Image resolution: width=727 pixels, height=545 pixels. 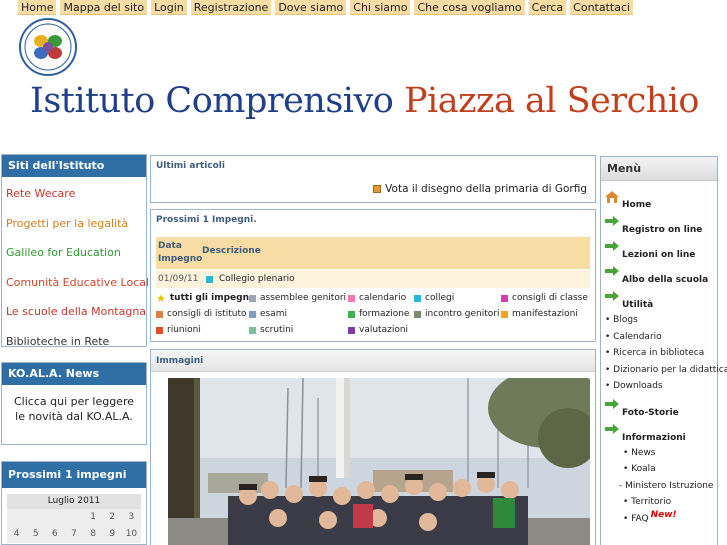 What do you see at coordinates (161, 298) in the screenshot?
I see `star-icon: ★` at bounding box center [161, 298].